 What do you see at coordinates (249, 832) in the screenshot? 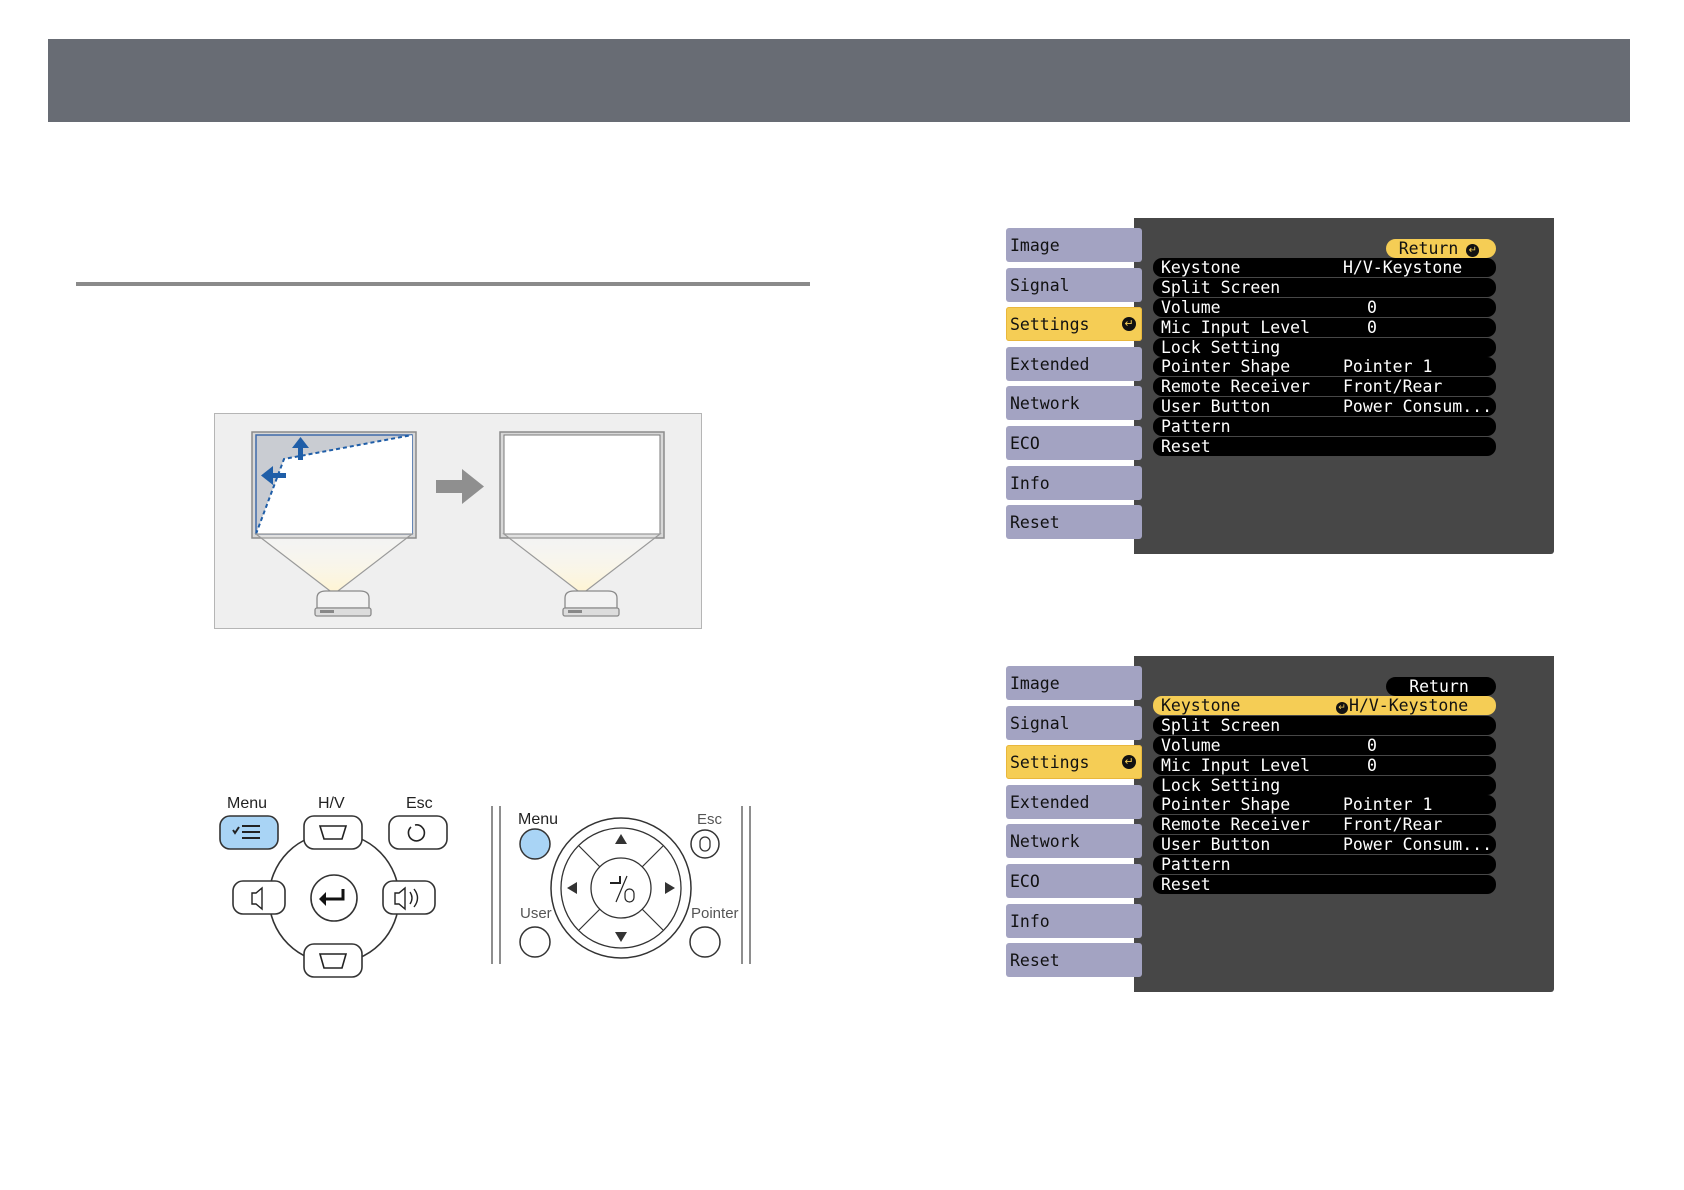
I see `menu-button` at bounding box center [249, 832].